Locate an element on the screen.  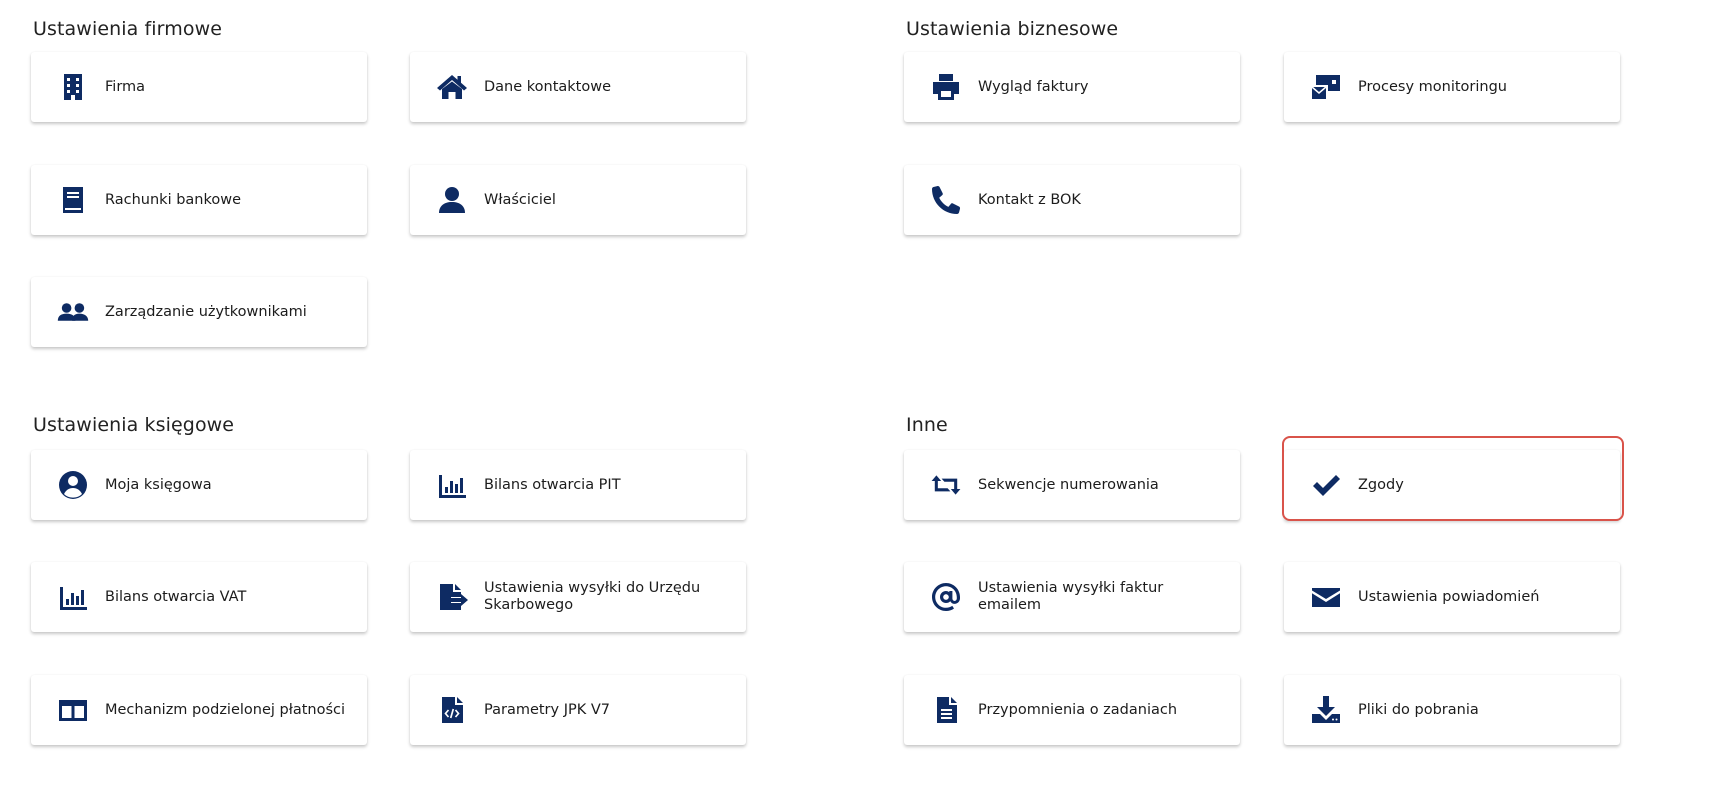
file-text-icon is located at coordinates (946, 710).